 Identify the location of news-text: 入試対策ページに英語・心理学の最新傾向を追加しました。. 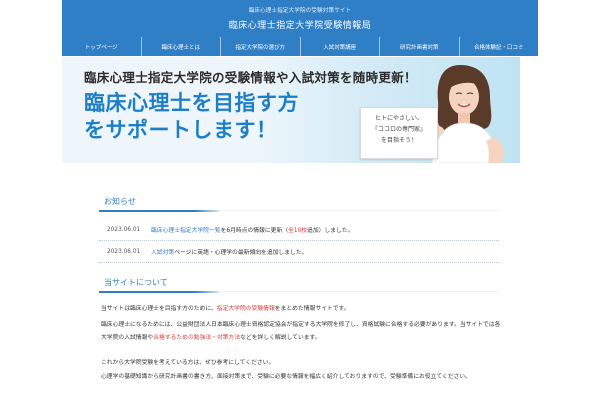
(229, 251).